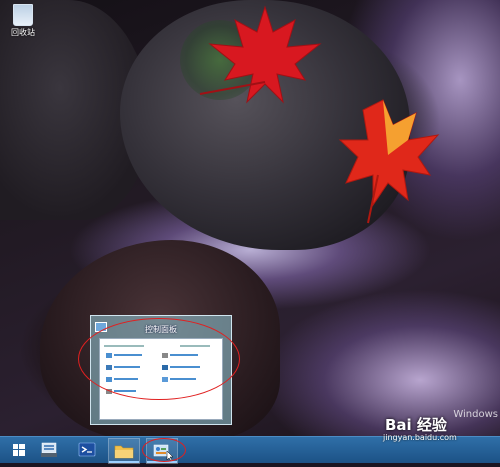 The width and height of the screenshot is (500, 467). I want to click on recycle-bin-label: 回收站, so click(23, 32).